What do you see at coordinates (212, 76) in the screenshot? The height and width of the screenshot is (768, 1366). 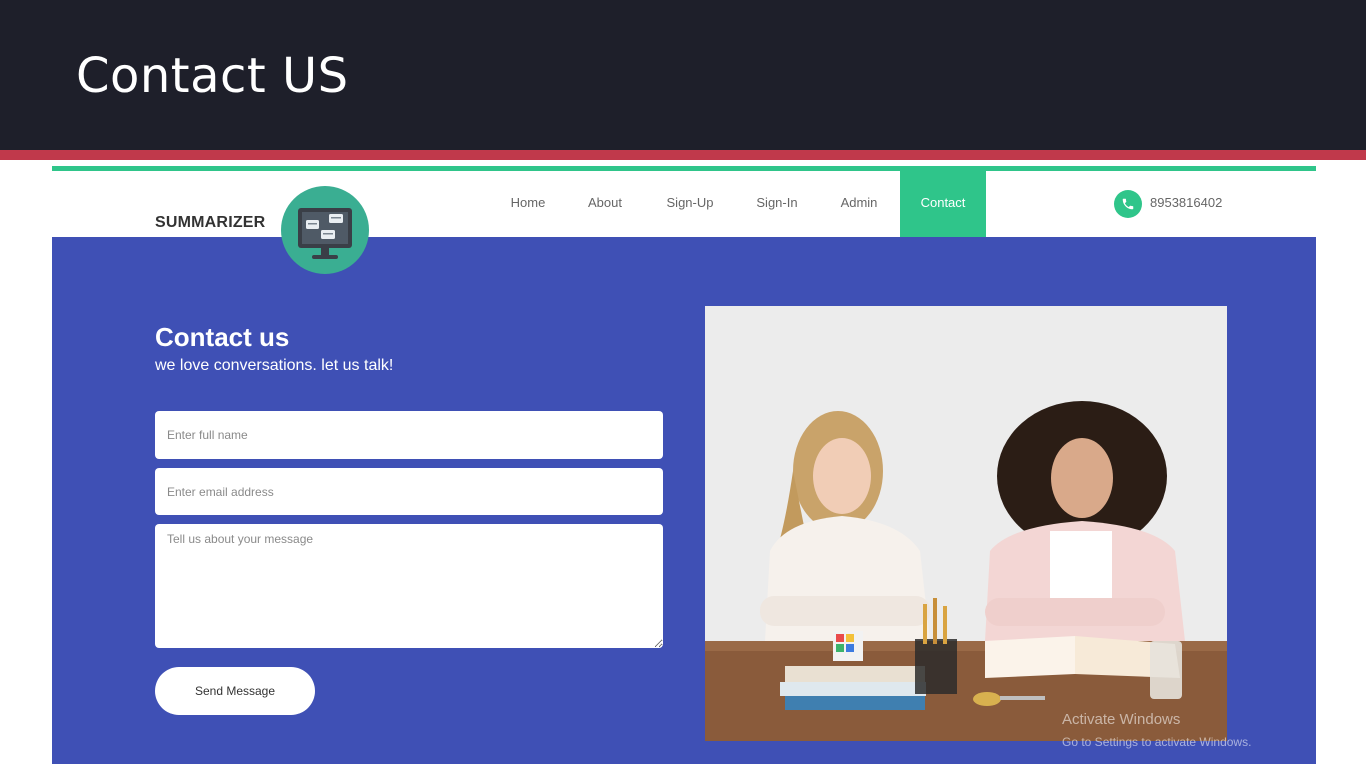 I see `slide-title: Contact US` at bounding box center [212, 76].